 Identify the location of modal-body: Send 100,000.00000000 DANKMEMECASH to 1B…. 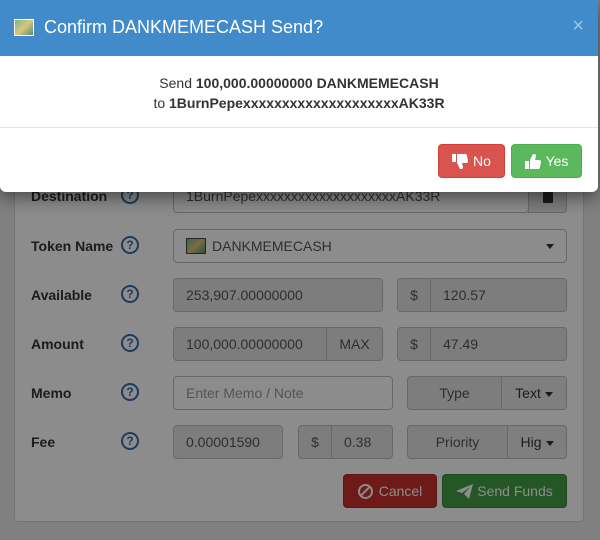
(299, 92).